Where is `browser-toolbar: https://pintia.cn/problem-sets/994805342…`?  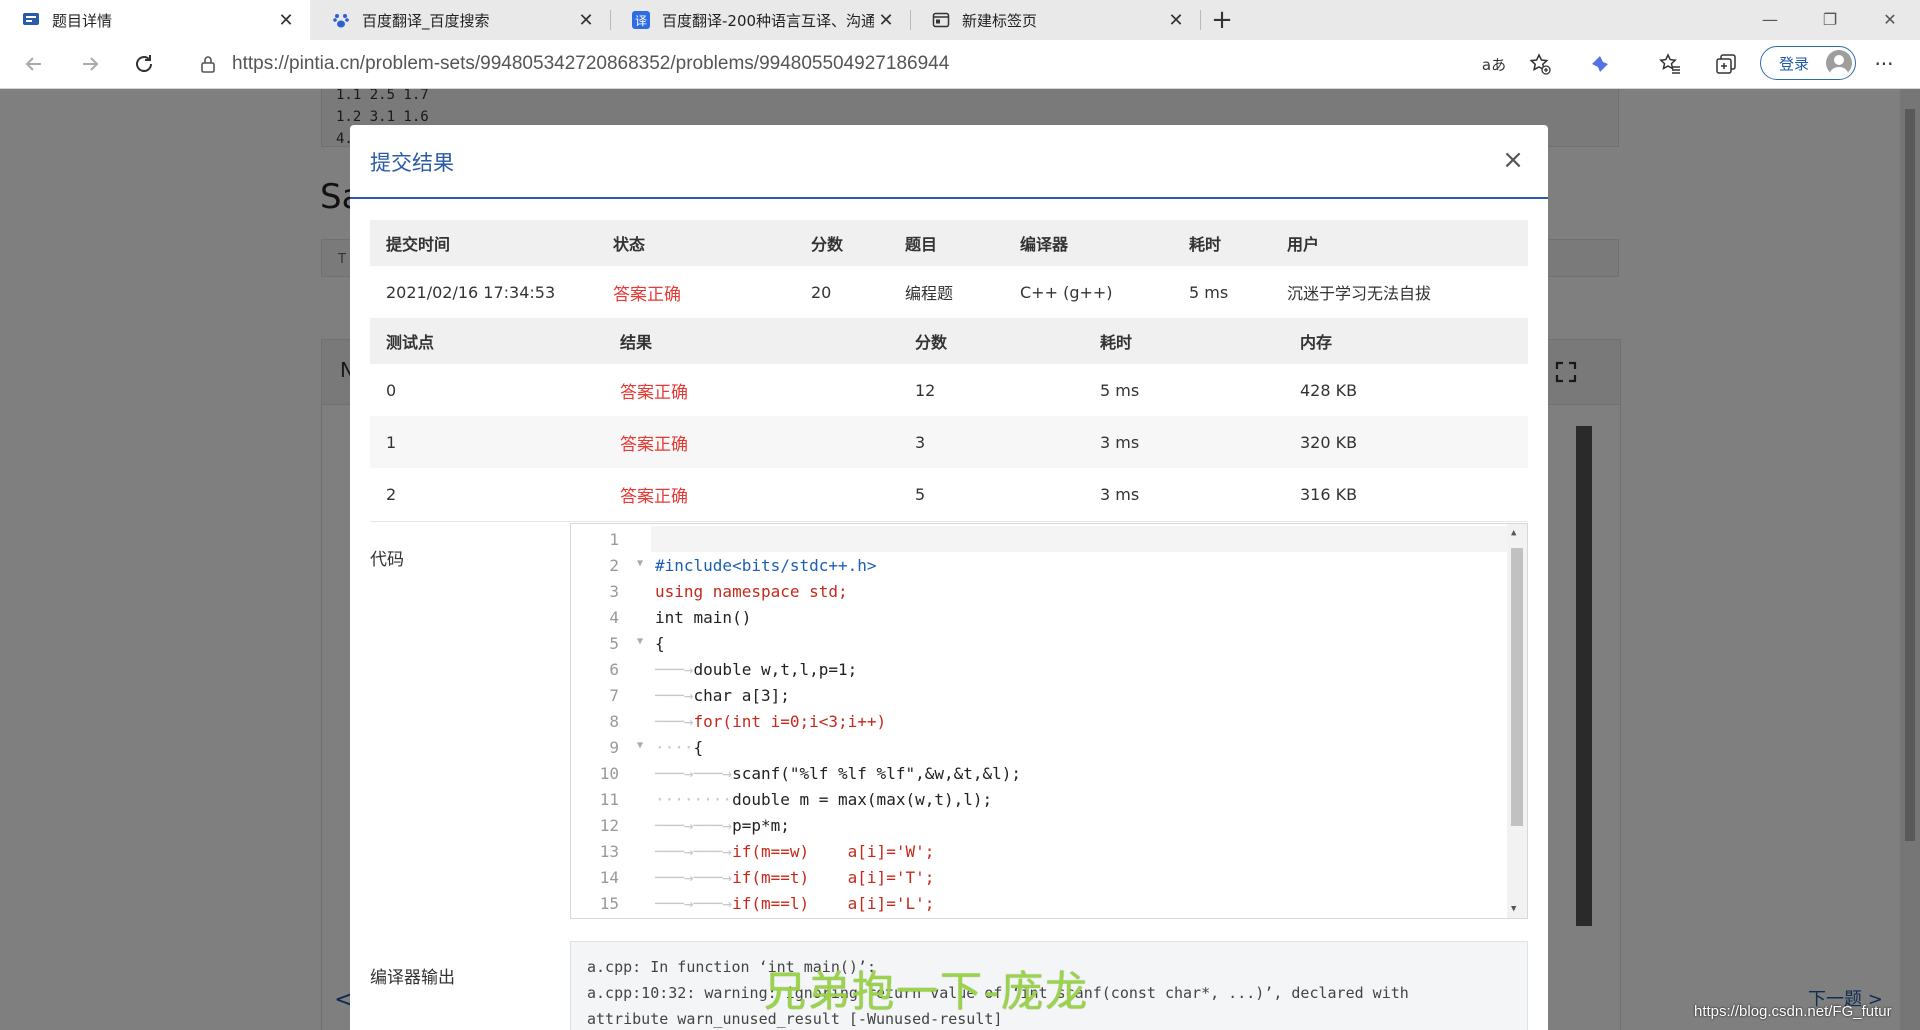
browser-toolbar: https://pintia.cn/problem-sets/994805342… is located at coordinates (960, 64).